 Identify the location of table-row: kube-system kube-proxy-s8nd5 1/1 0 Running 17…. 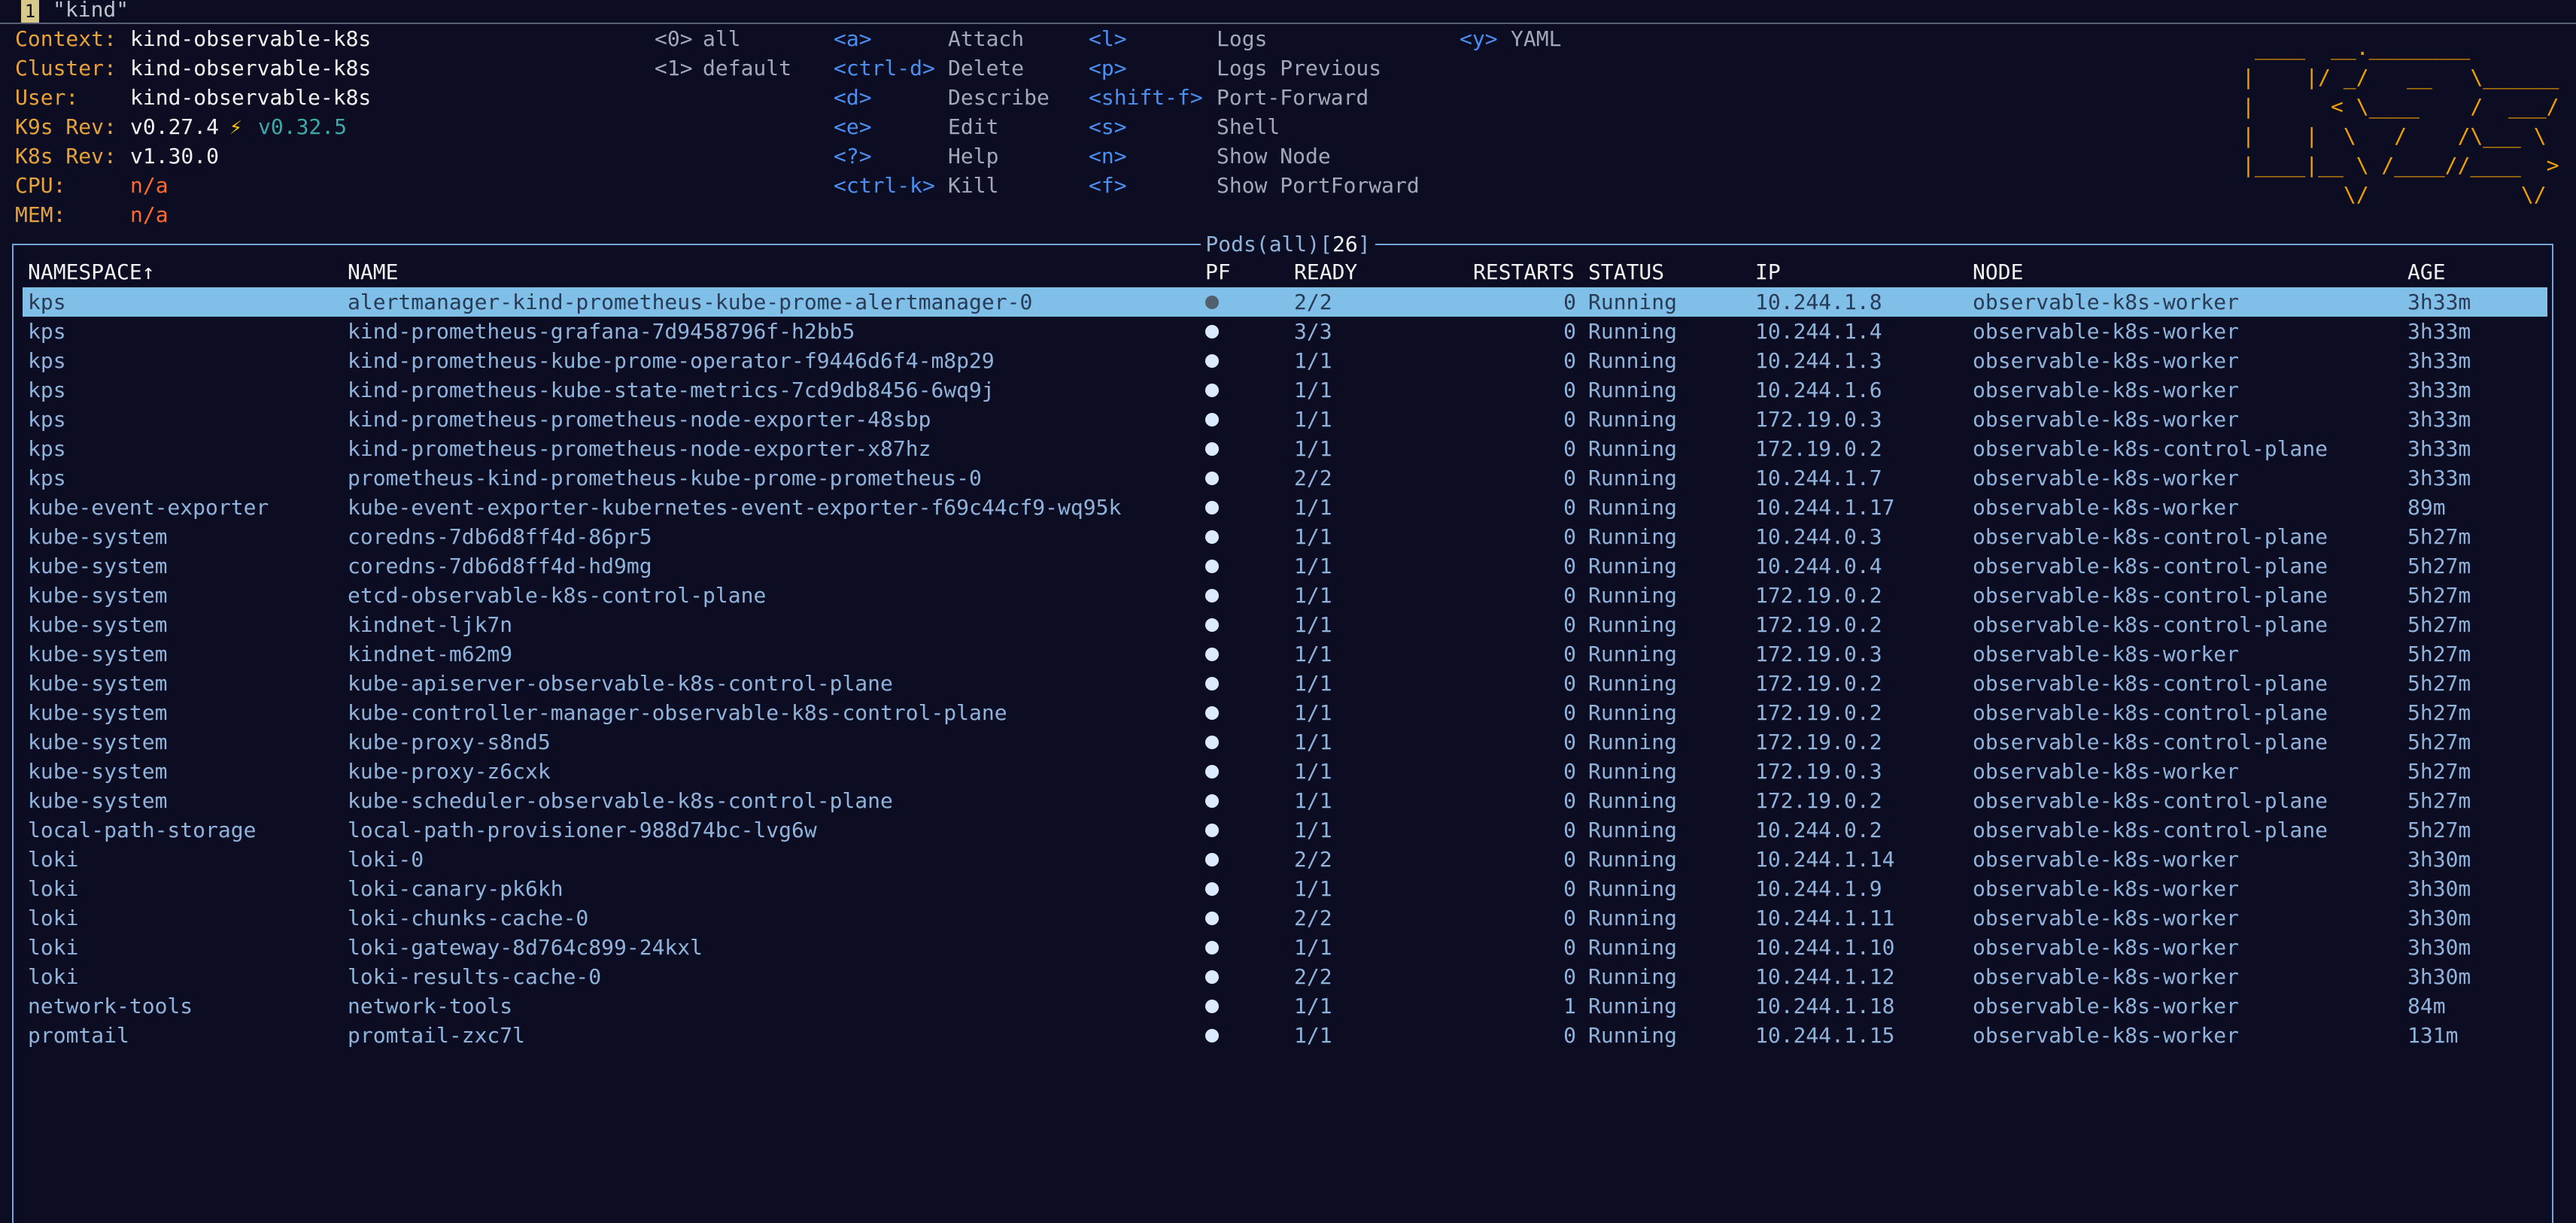
(1285, 742).